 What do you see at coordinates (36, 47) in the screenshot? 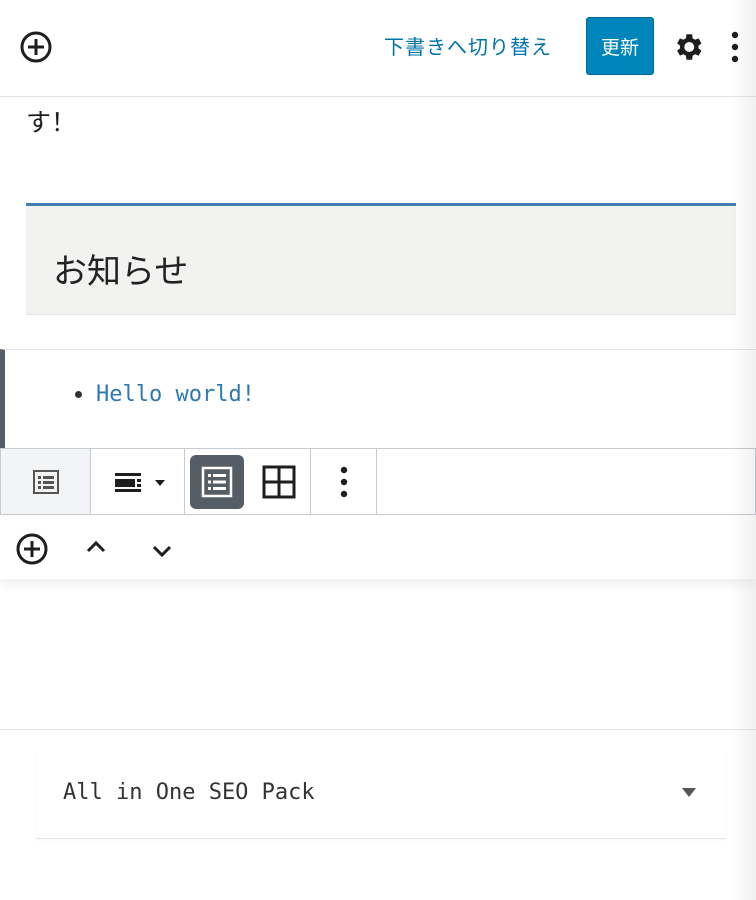
I see `add-block-icon` at bounding box center [36, 47].